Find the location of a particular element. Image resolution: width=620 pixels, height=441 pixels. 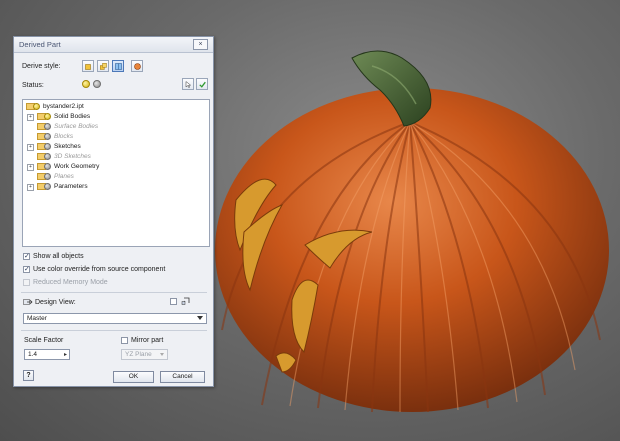

cursor-icon is located at coordinates (188, 84).